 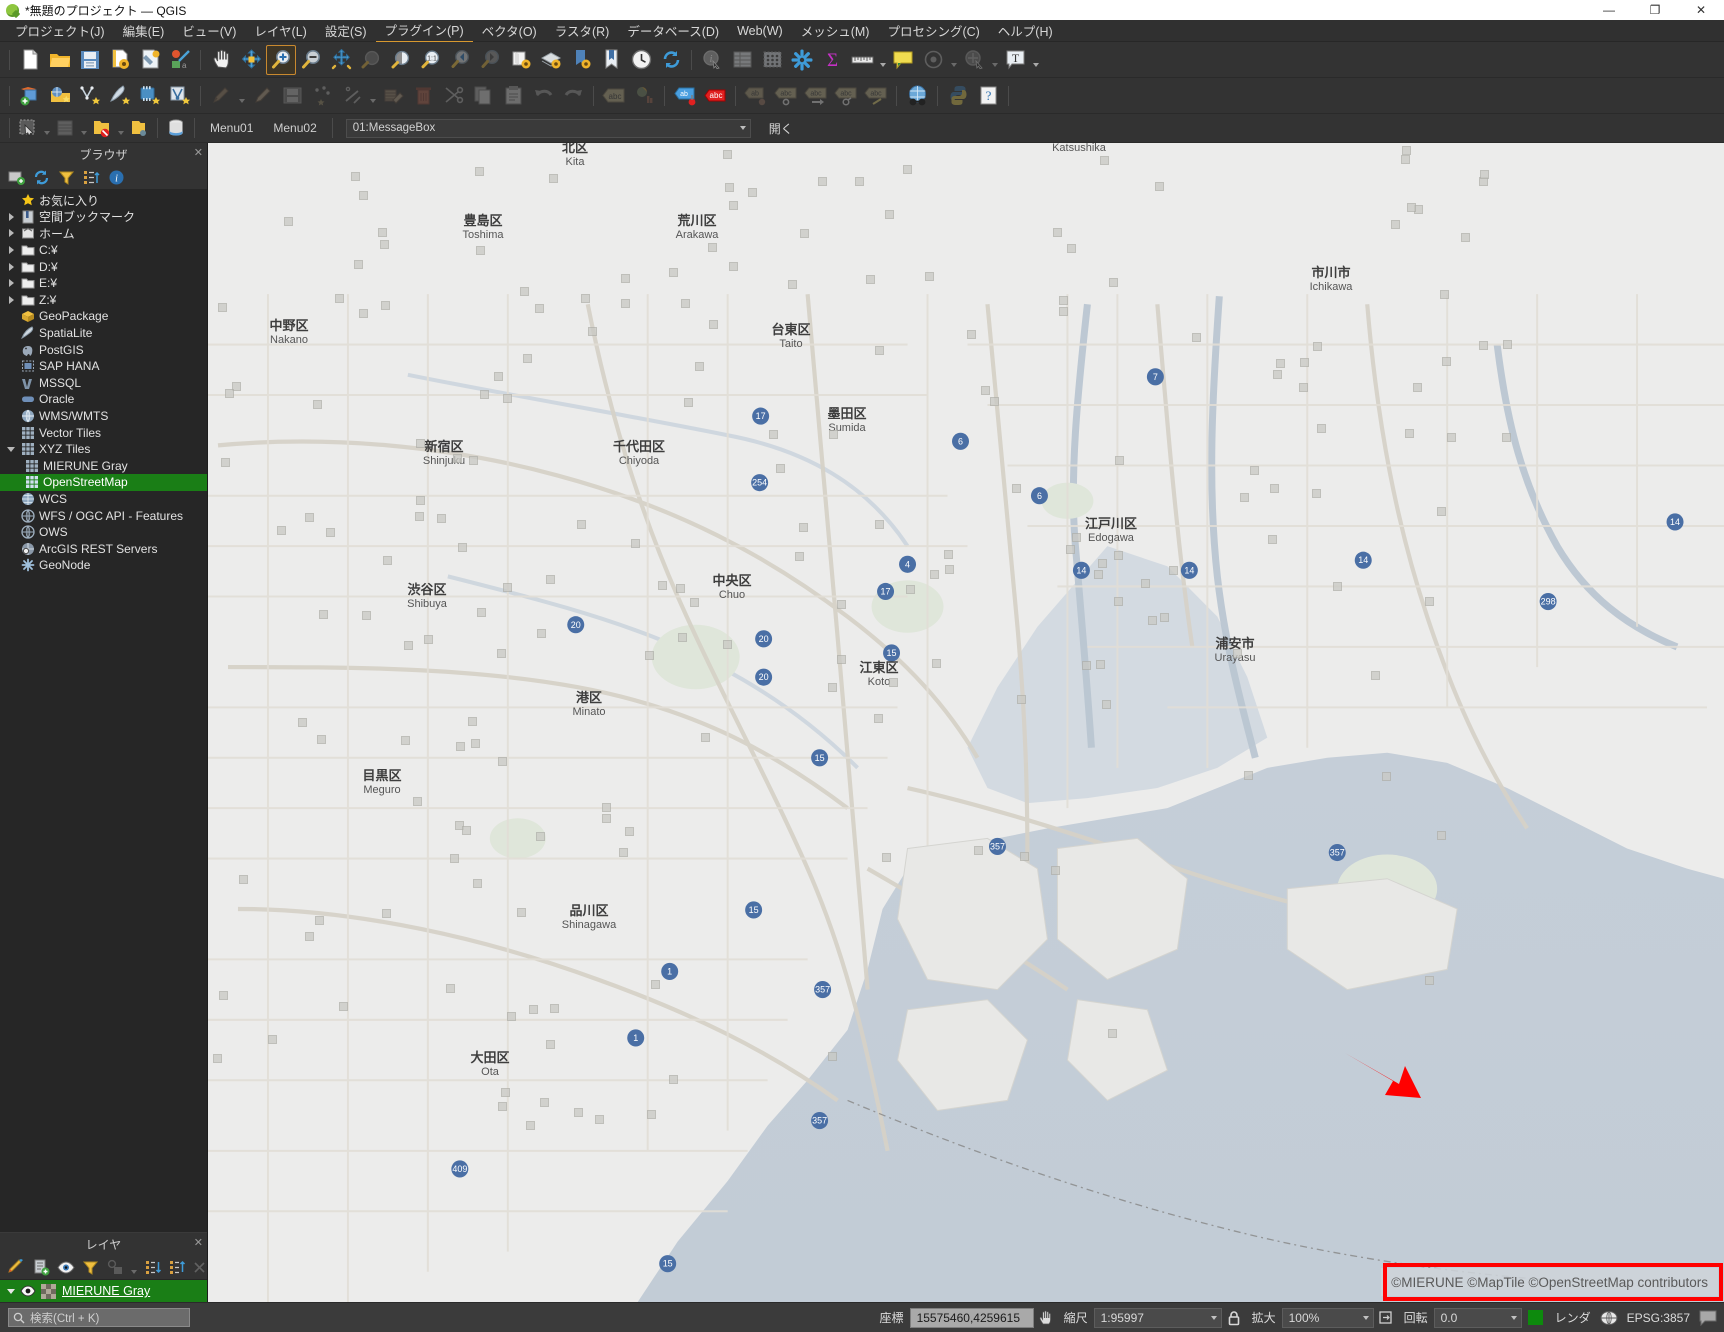 What do you see at coordinates (816, 96) in the screenshot?
I see `rotate-label-icon: abc` at bounding box center [816, 96].